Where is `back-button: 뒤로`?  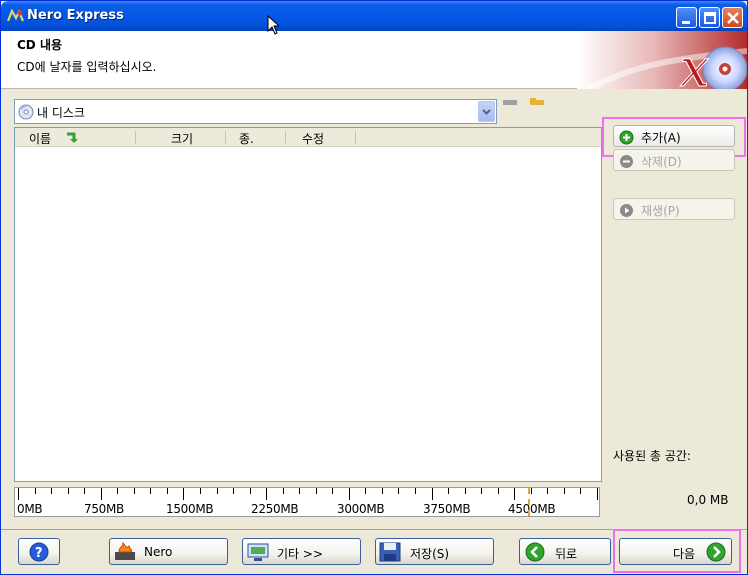 back-button: 뒤로 is located at coordinates (565, 551).